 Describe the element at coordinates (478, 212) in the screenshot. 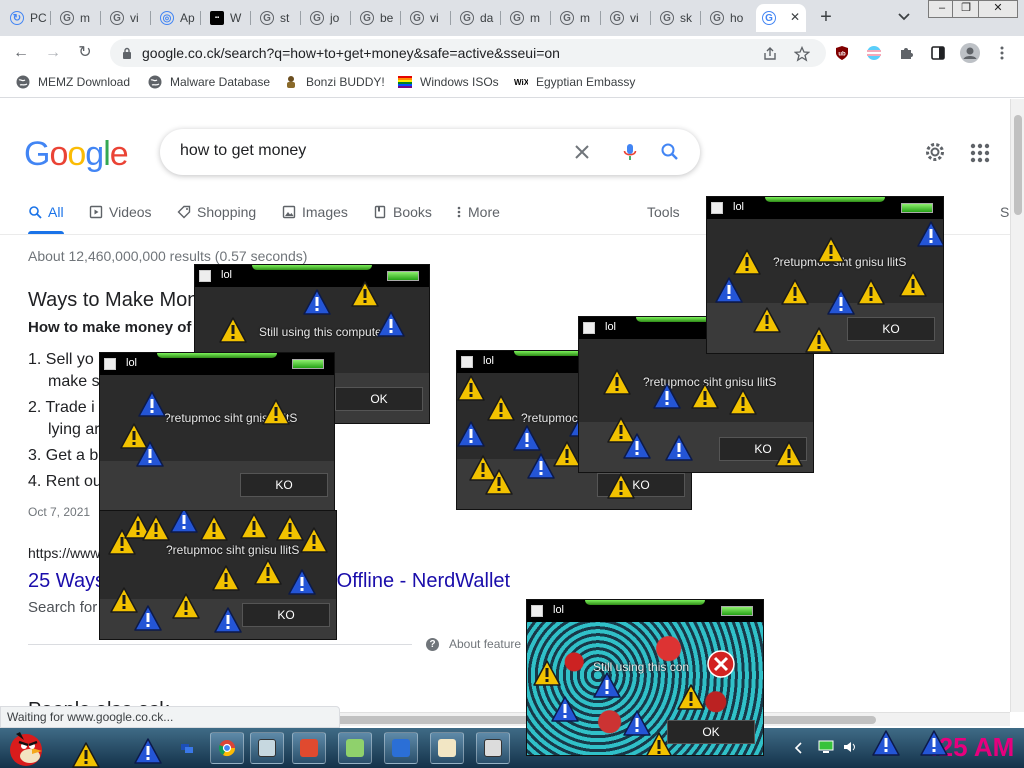

I see `tab-more: More` at that location.